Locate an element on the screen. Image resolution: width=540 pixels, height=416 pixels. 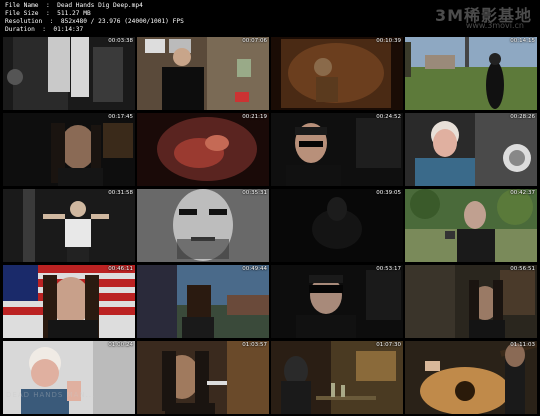
thumbnail-1: 00:03:38 is located at coordinates (69, 73).